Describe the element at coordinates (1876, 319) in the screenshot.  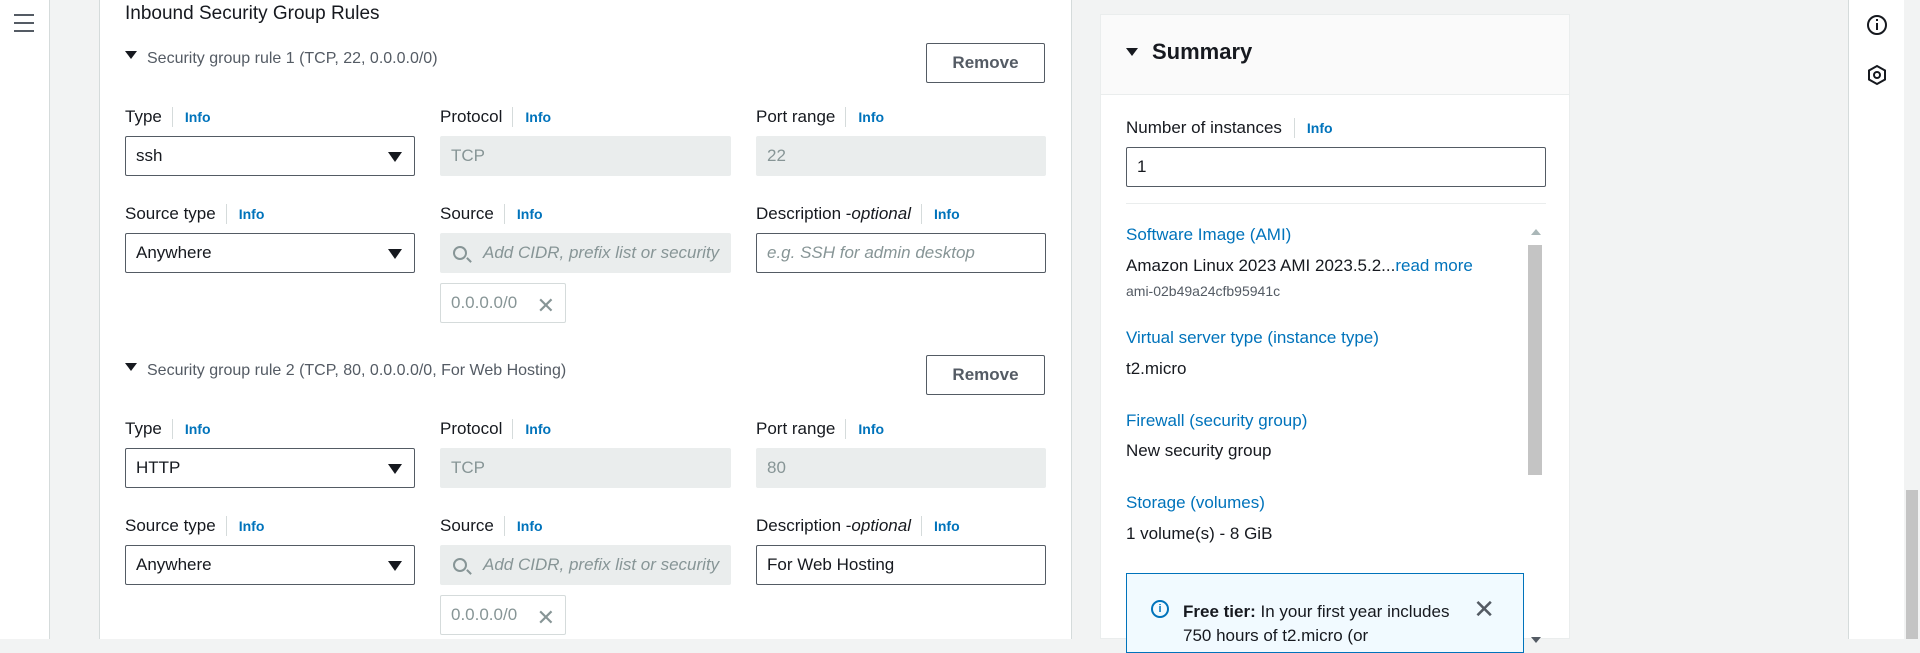
I see `right-tools-rail` at that location.